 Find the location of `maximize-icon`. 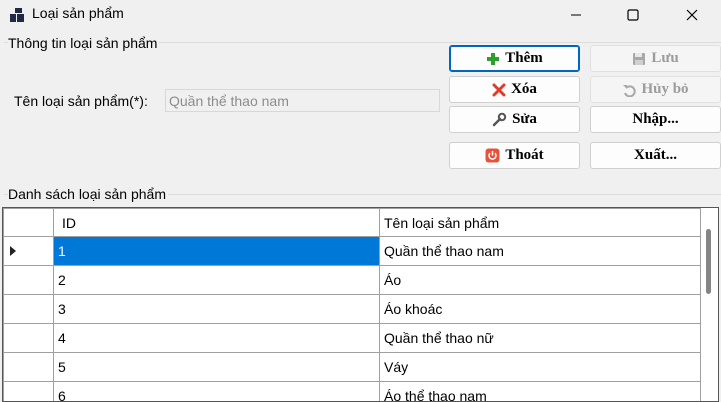

maximize-icon is located at coordinates (633, 15).